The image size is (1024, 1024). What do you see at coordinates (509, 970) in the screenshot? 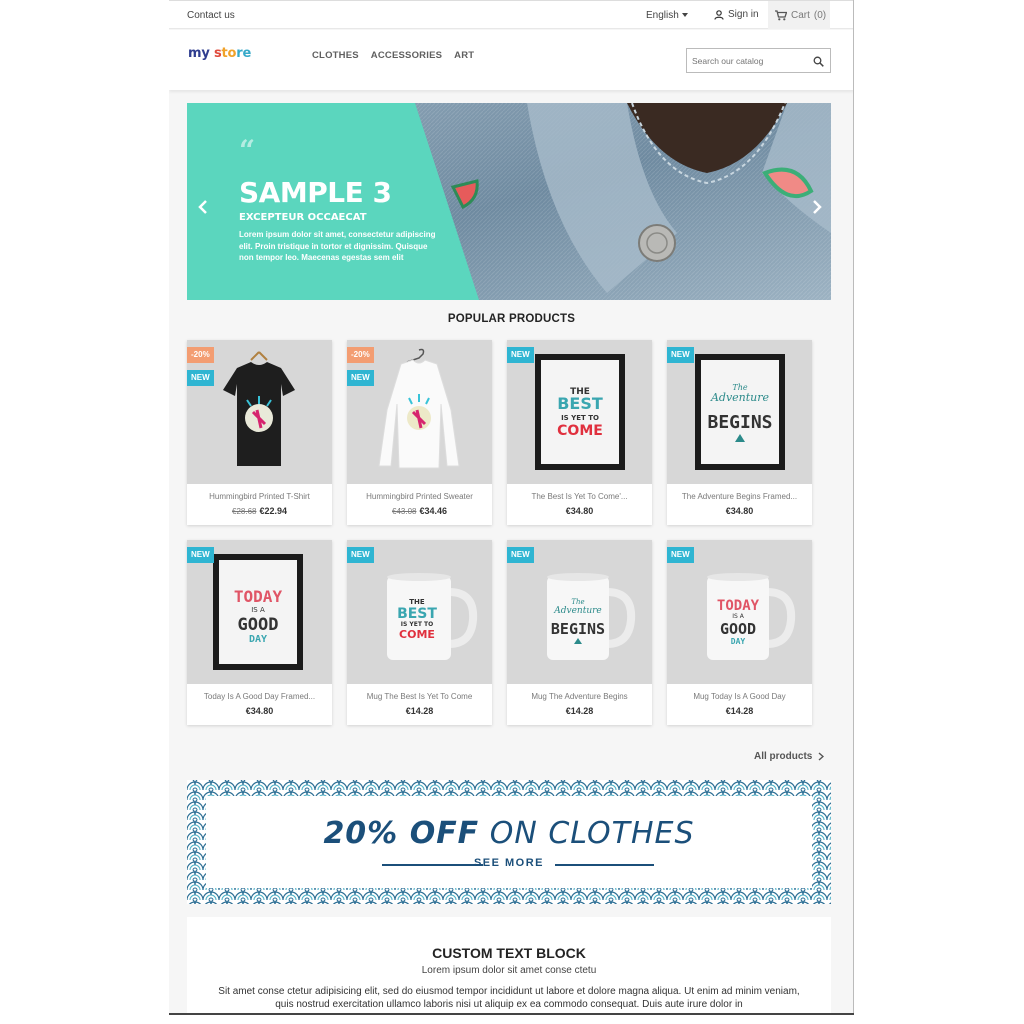
I see `custom-block-subtitle: Lorem ipsum dolor sit amet conse ctetu` at bounding box center [509, 970].